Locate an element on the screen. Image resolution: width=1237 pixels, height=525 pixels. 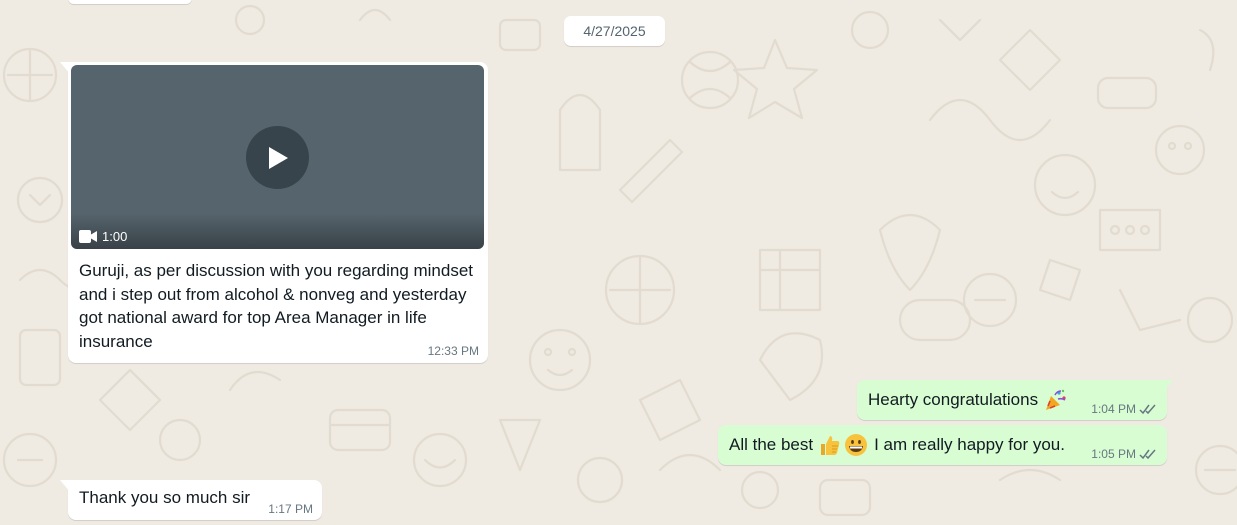
party-popper-icon is located at coordinates (1056, 399).